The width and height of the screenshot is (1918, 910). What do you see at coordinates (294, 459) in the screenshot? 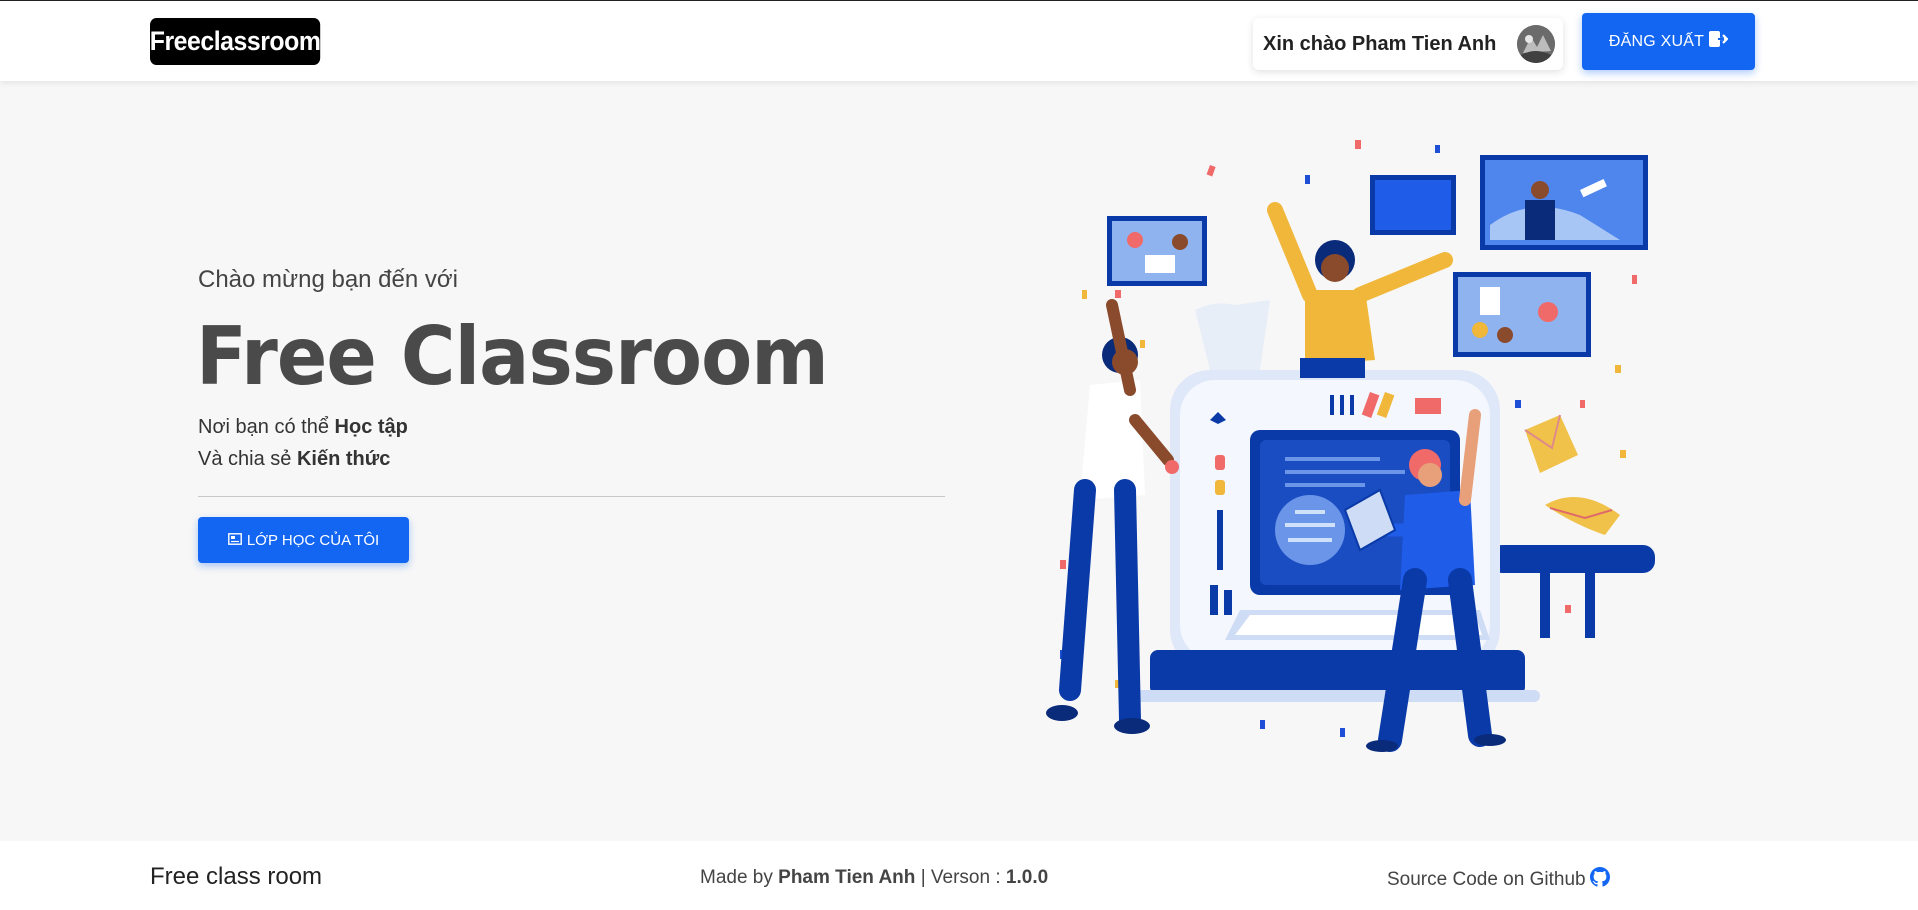
I see `hero-line-2: Và chia sẻ Kiến thức` at bounding box center [294, 459].